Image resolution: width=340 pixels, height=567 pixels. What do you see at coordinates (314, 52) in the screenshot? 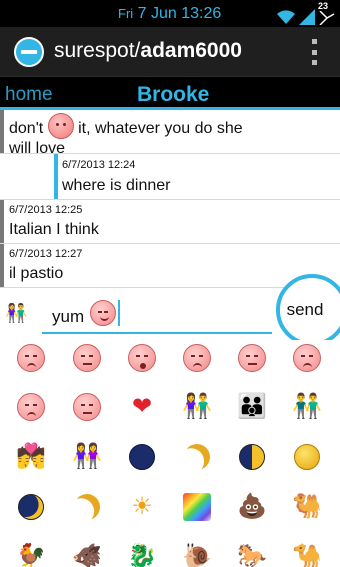
I see `overflow-menu-icon` at bounding box center [314, 52].